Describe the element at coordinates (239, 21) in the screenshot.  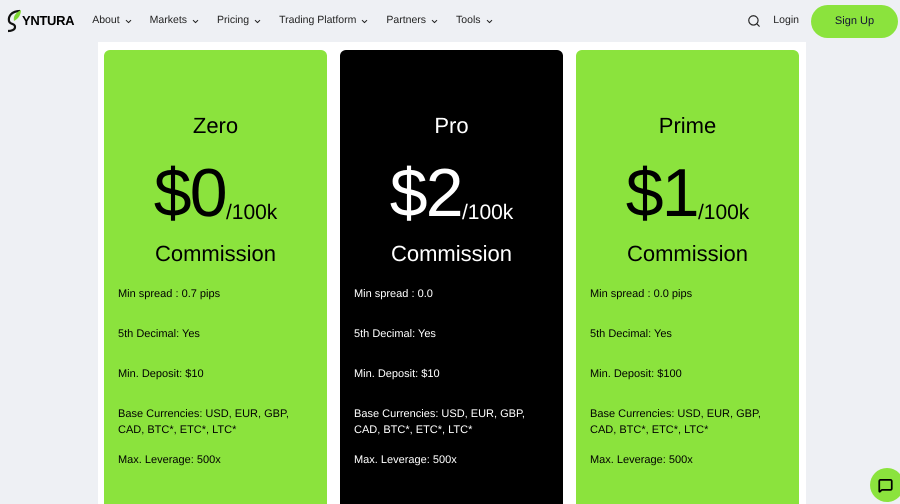
I see `nav-menu-item: Pricing` at that location.